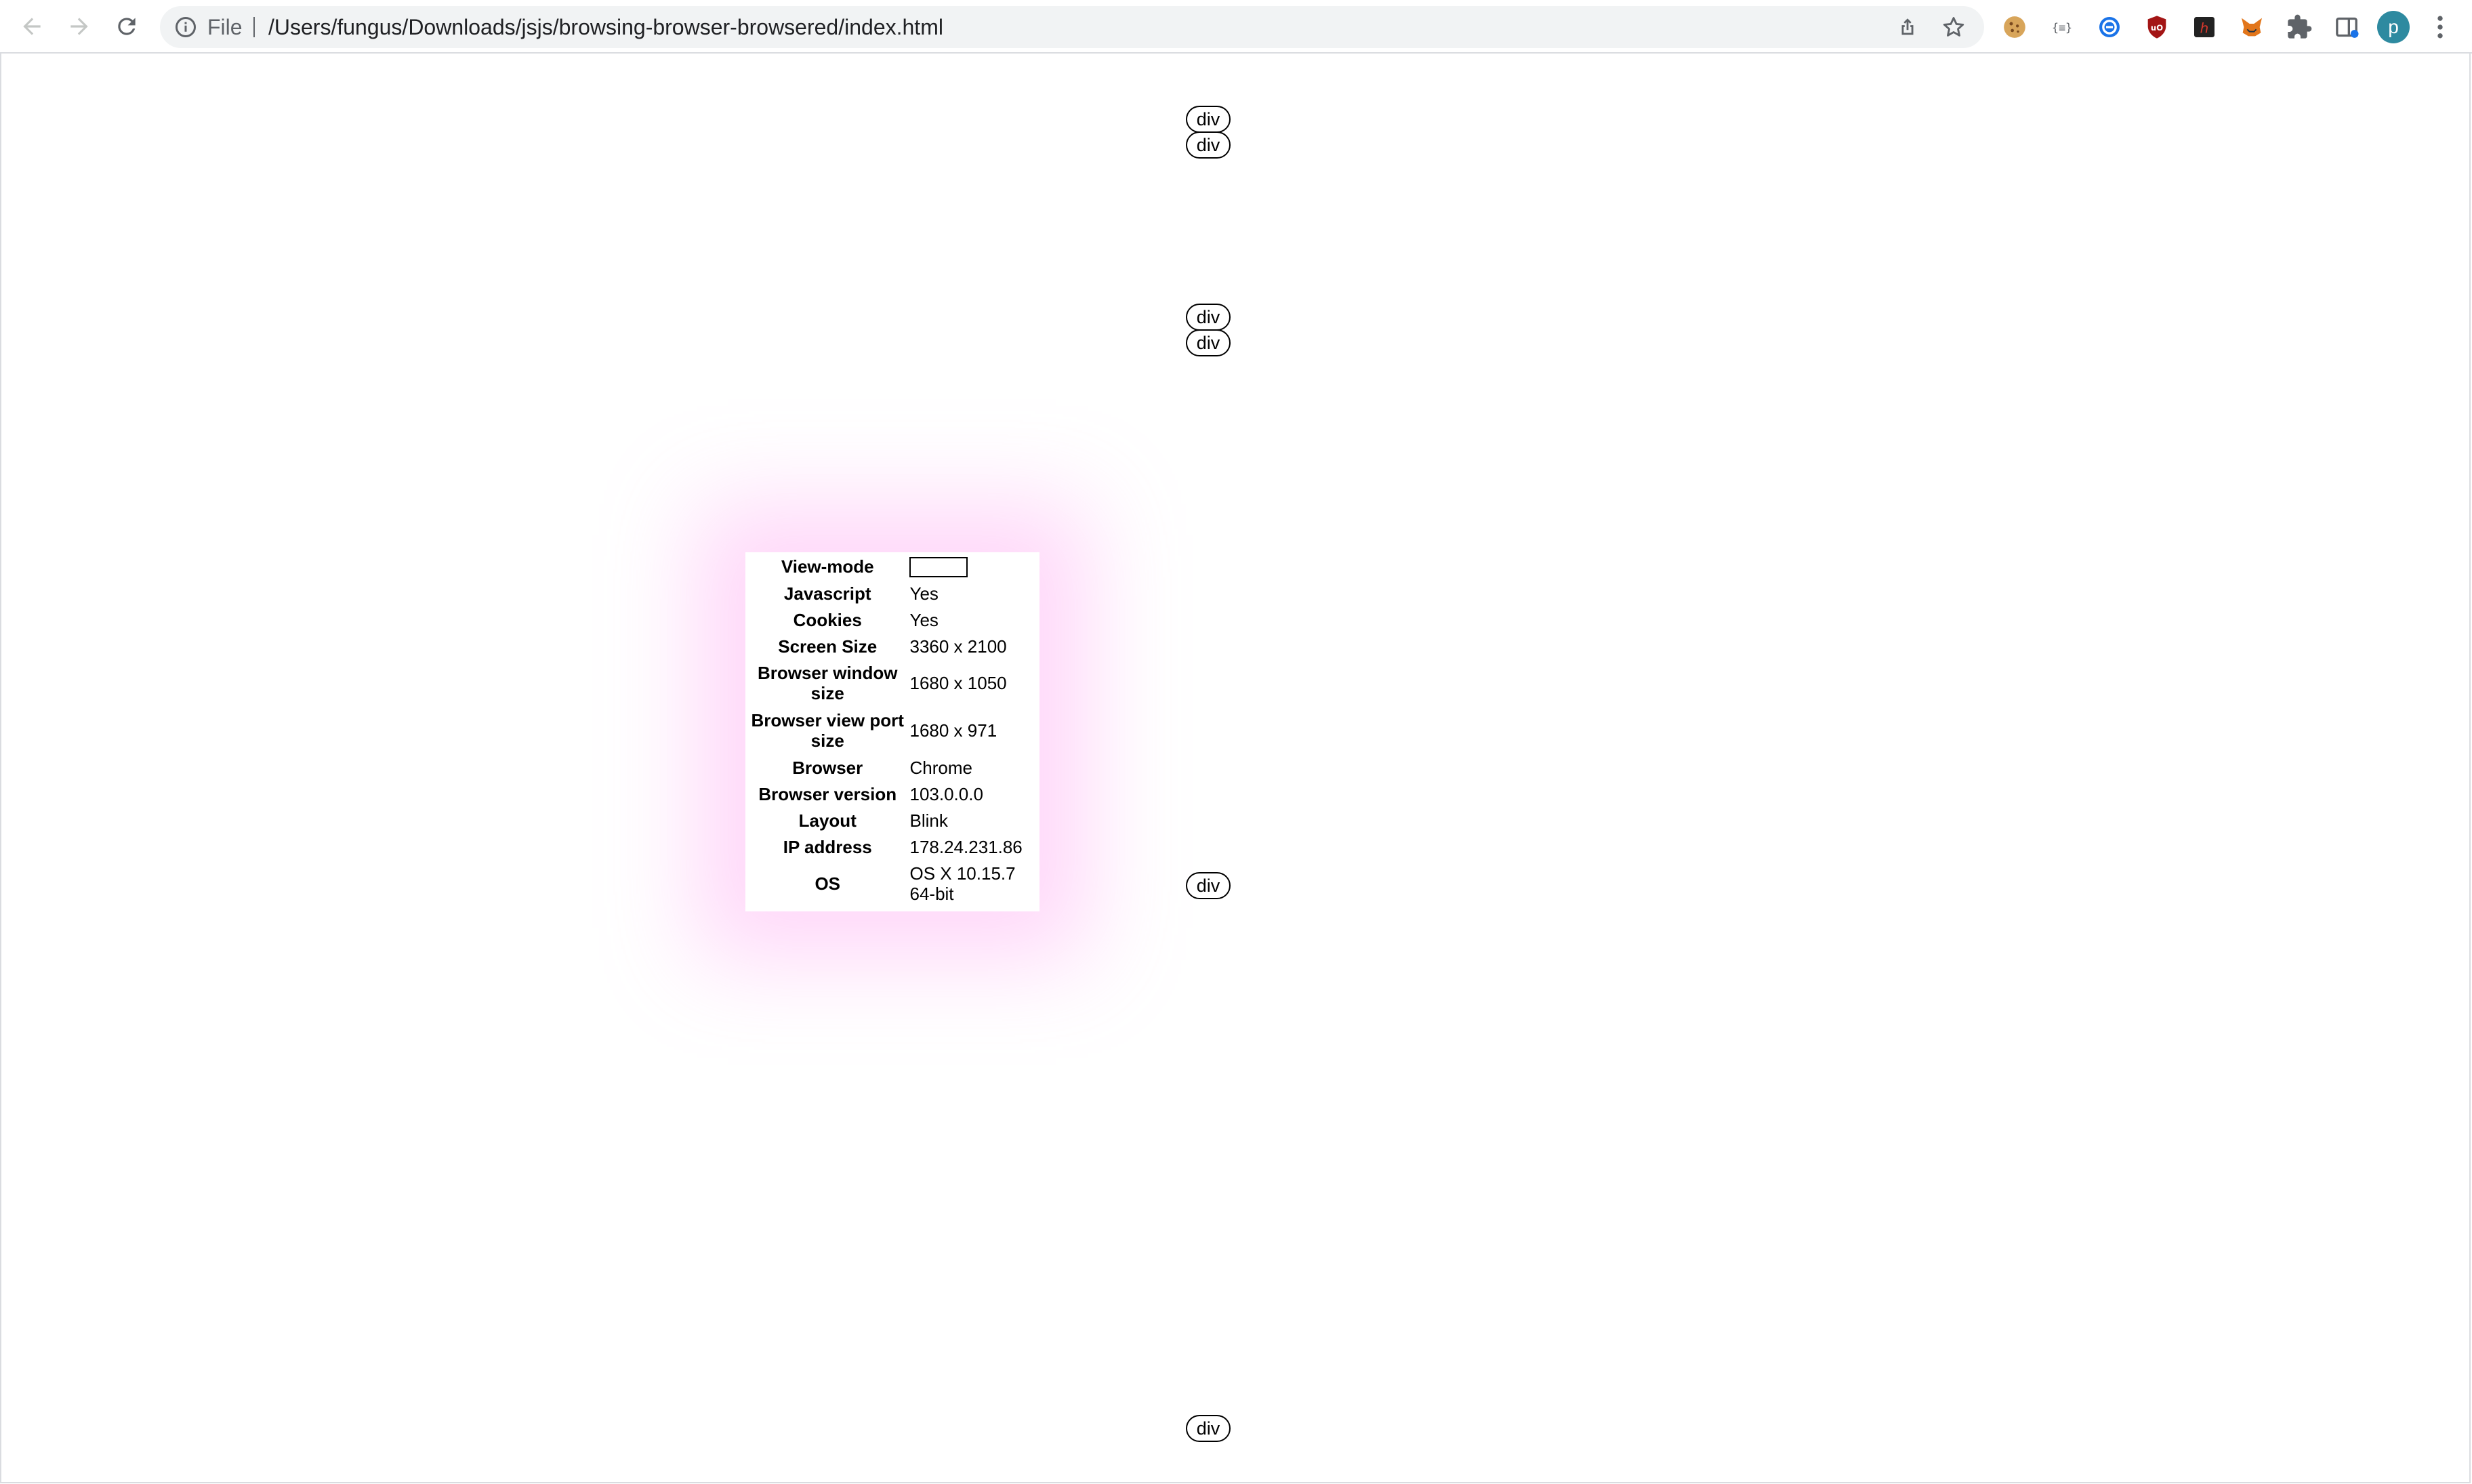  I want to click on row-label: Screen Size, so click(828, 646).